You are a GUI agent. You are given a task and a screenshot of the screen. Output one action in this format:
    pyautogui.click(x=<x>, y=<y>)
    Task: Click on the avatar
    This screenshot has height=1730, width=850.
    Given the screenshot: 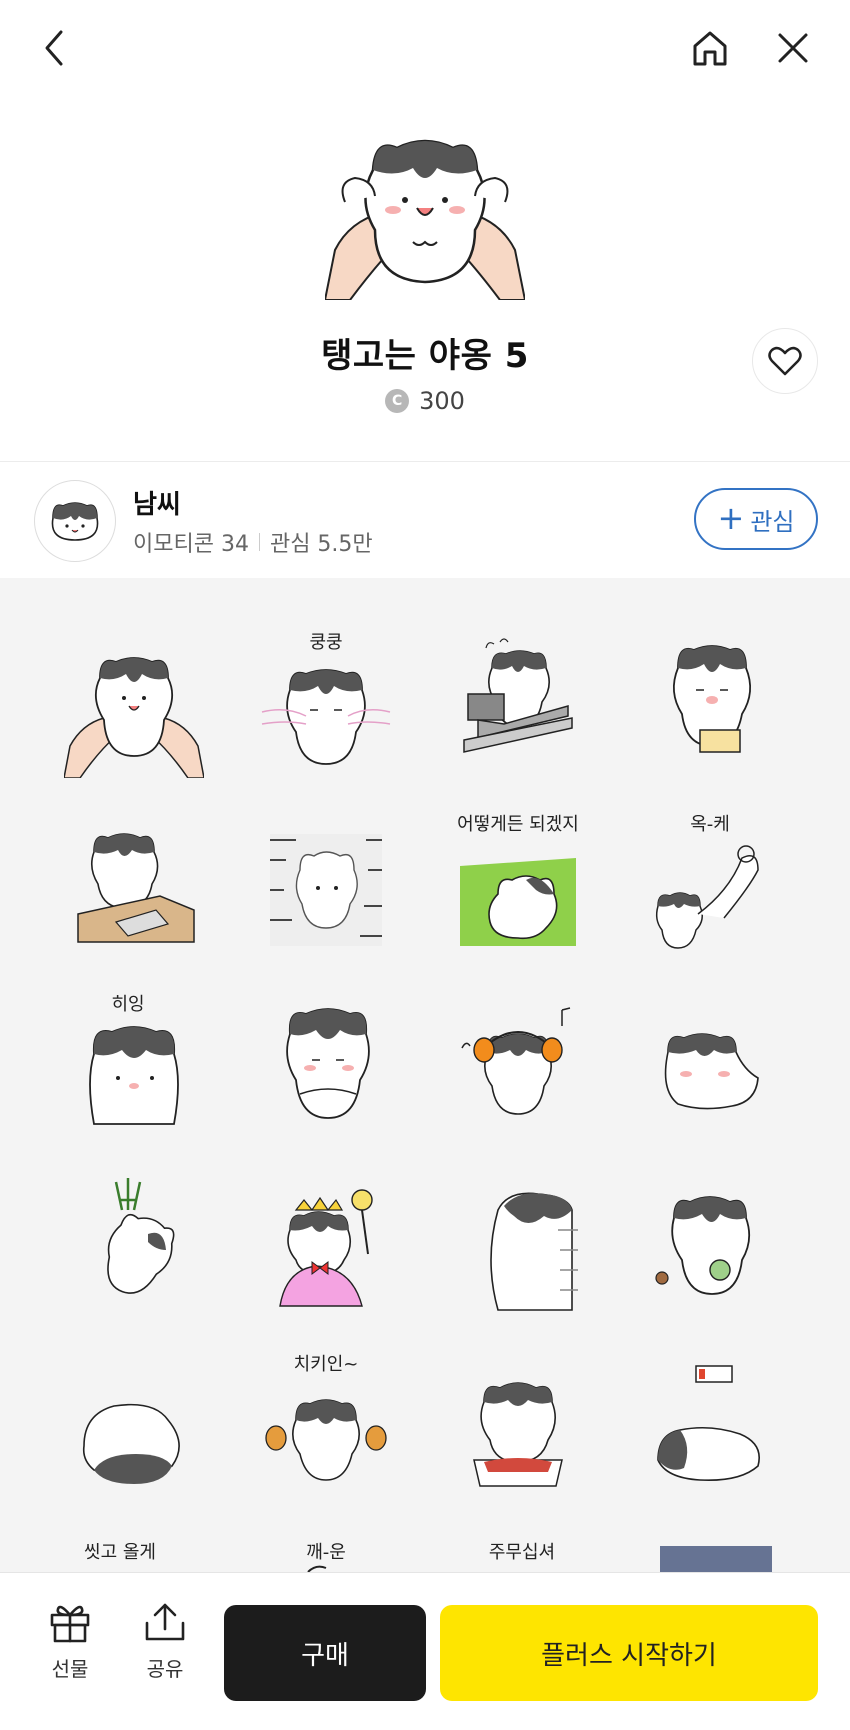 What is the action you would take?
    pyautogui.click(x=75, y=521)
    